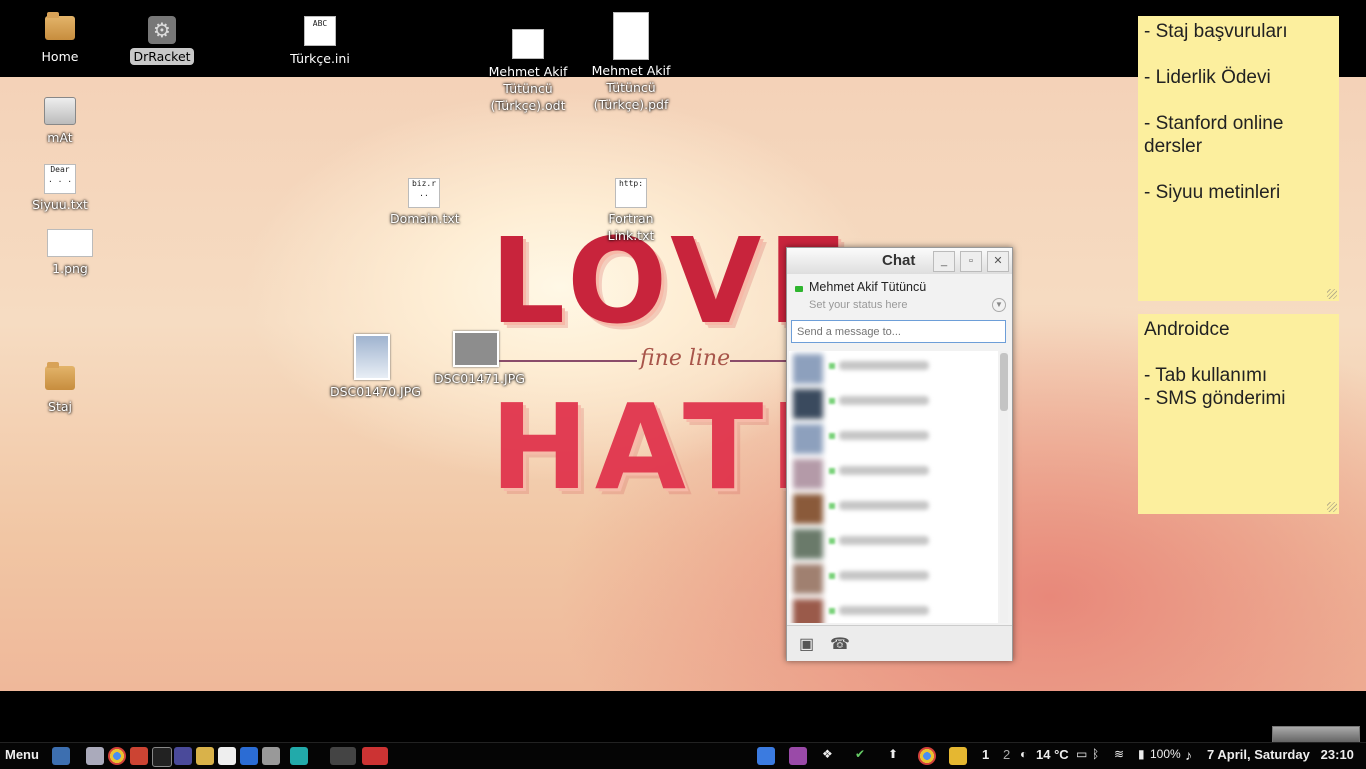 This screenshot has width=1366, height=769. What do you see at coordinates (971, 261) in the screenshot?
I see `maximize-button: ▫` at bounding box center [971, 261].